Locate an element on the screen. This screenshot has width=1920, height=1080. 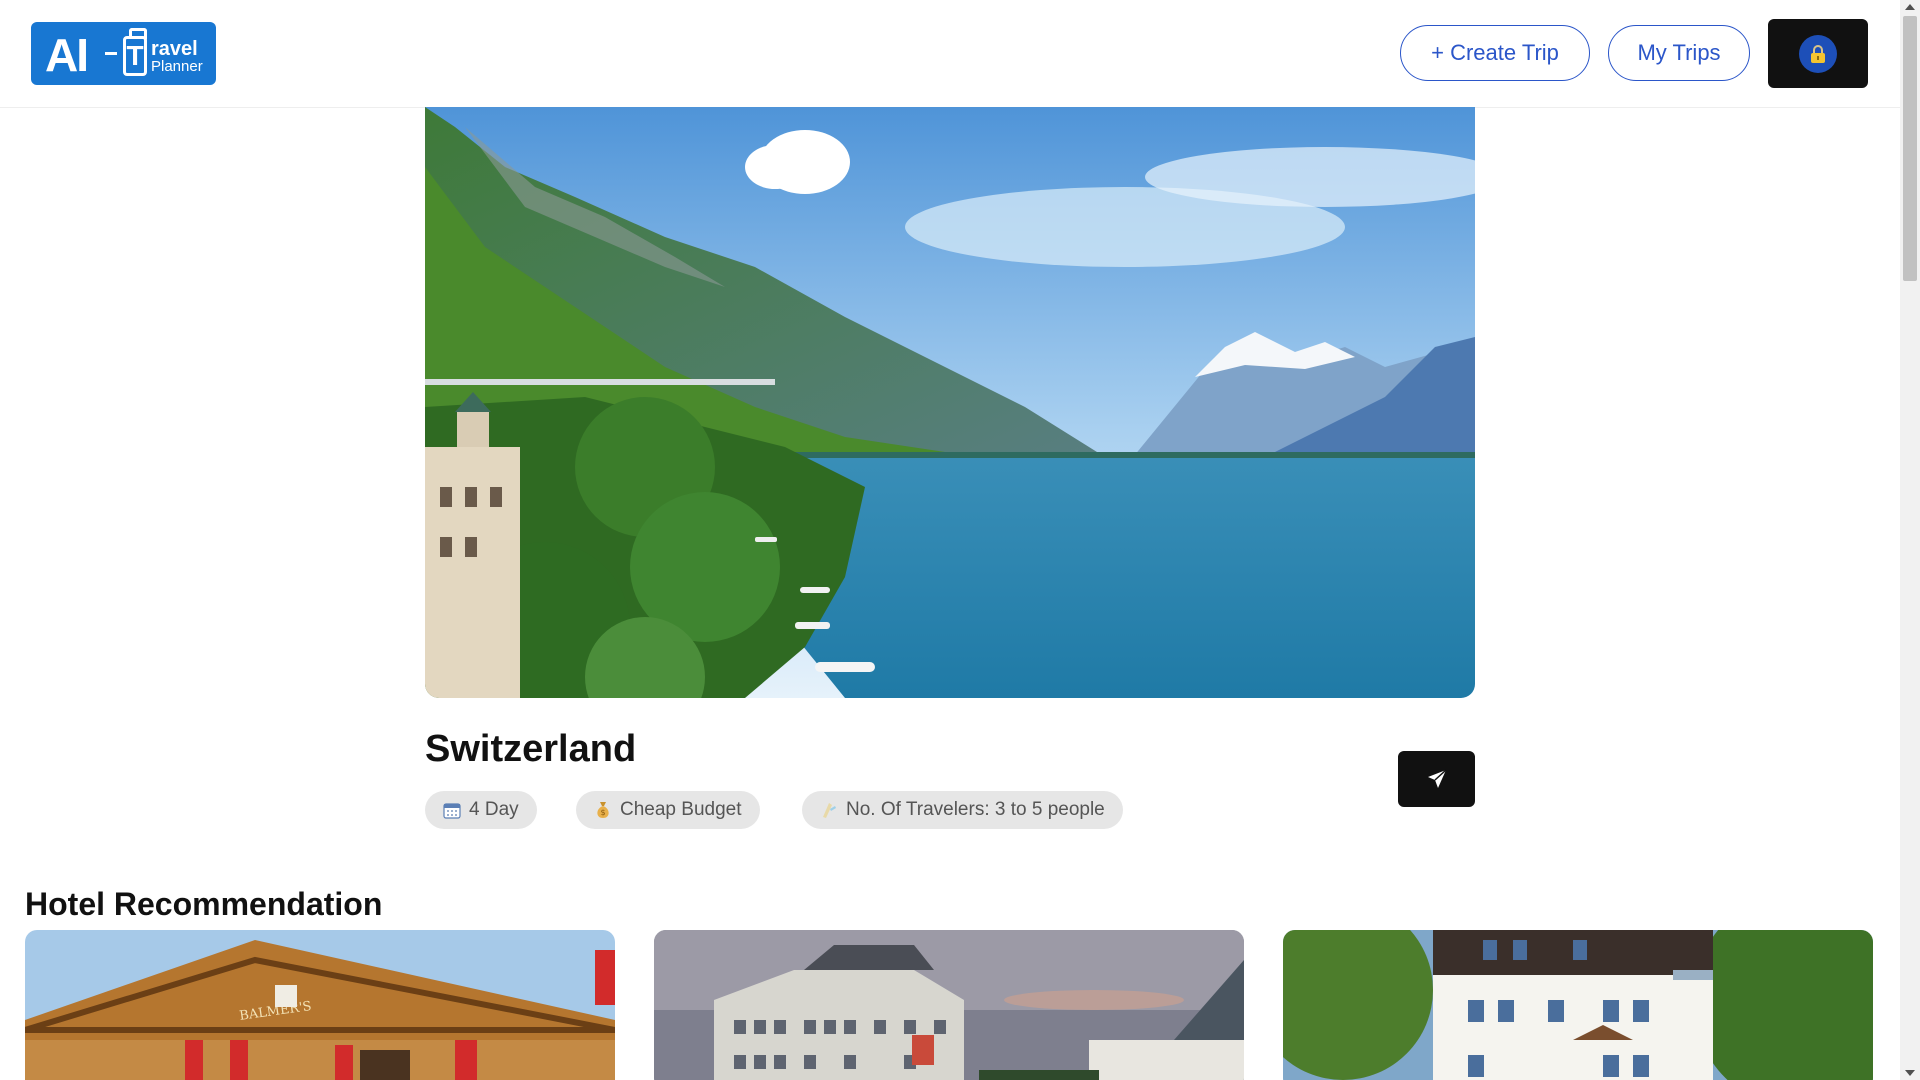
share-button is located at coordinates (1436, 779).